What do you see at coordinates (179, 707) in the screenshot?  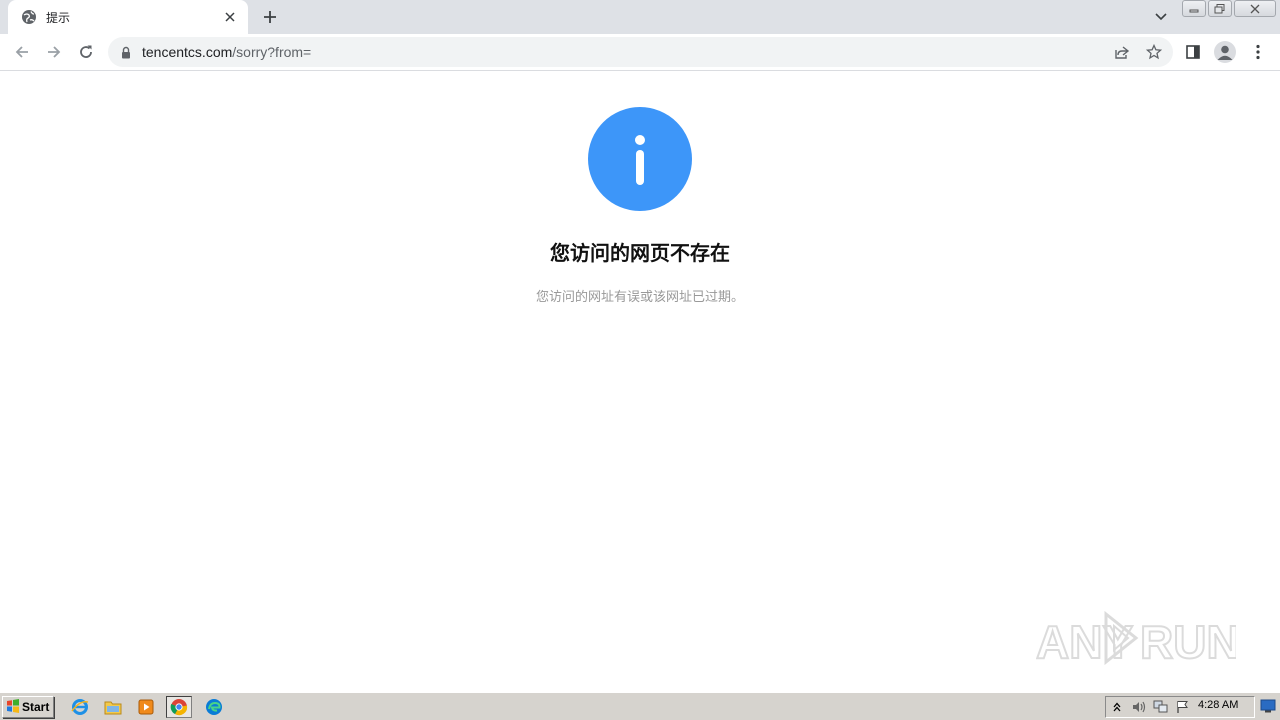 I see `chrome-icon` at bounding box center [179, 707].